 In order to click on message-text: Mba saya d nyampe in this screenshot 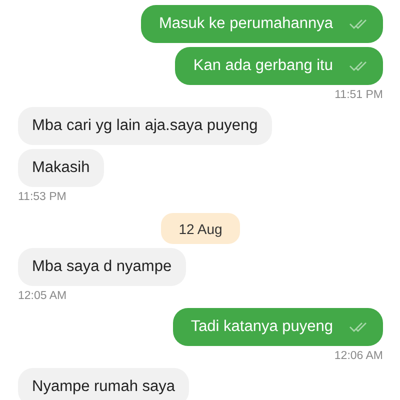, I will do `click(102, 267)`.